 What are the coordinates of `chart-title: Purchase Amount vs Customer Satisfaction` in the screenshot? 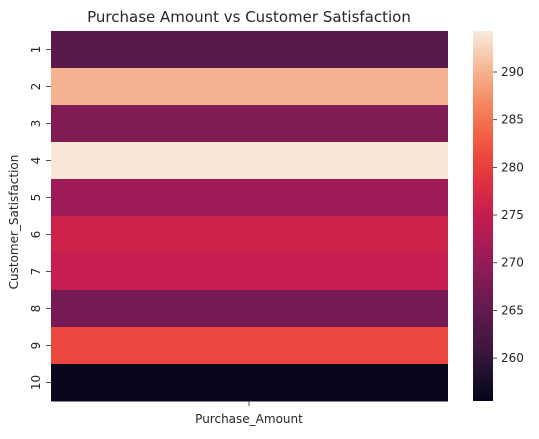 It's located at (249, 17).